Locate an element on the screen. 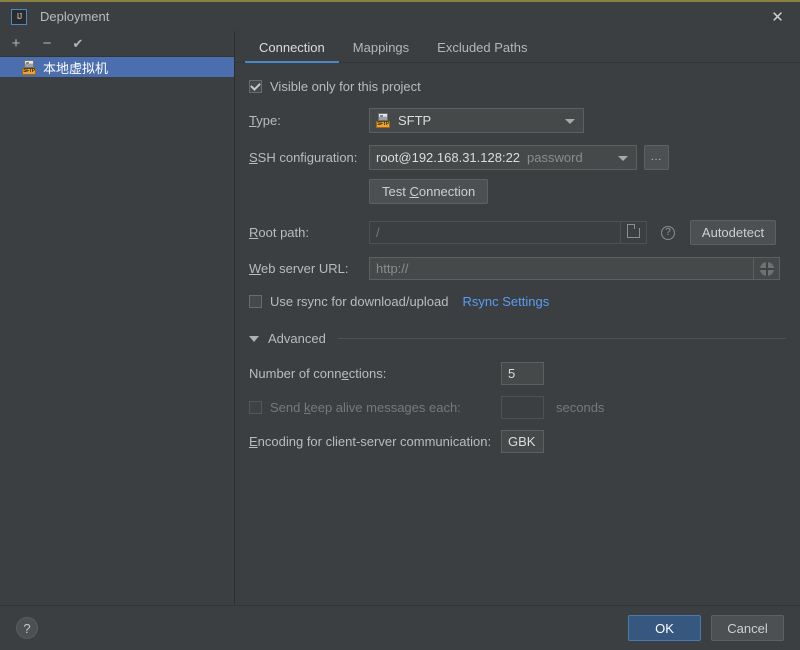  web-server-url-open-button is located at coordinates (767, 268).